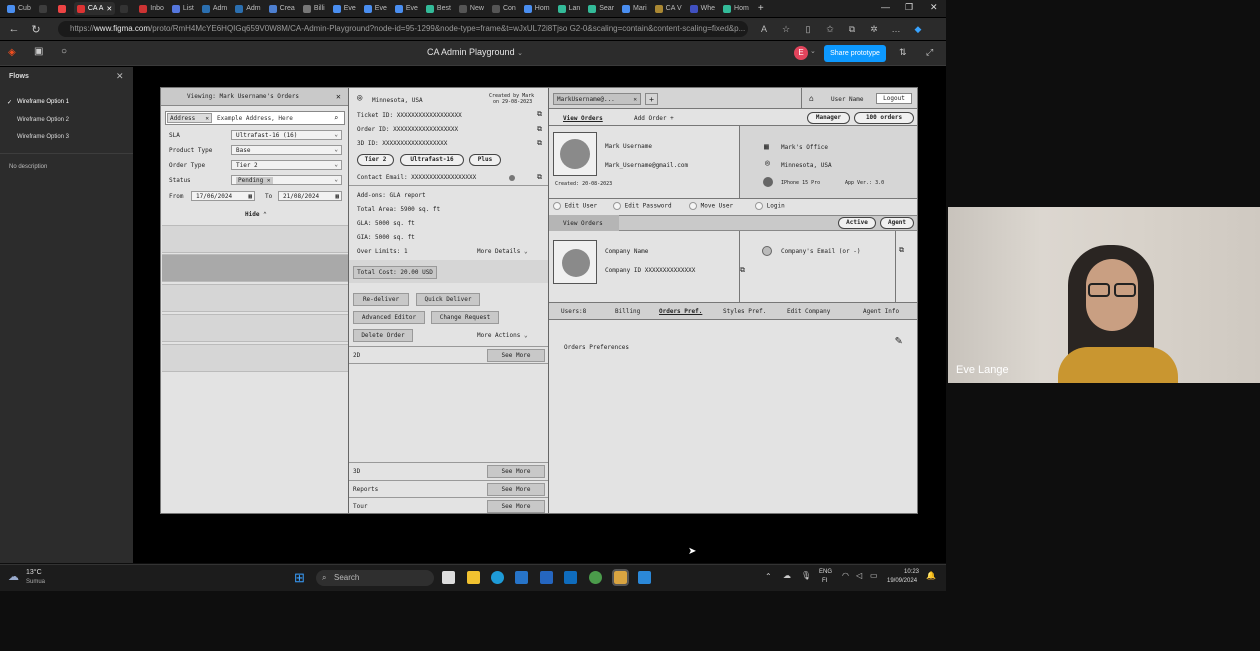 This screenshot has height=651, width=1260. I want to click on more-details-toggle: More Details ⌄, so click(502, 251).